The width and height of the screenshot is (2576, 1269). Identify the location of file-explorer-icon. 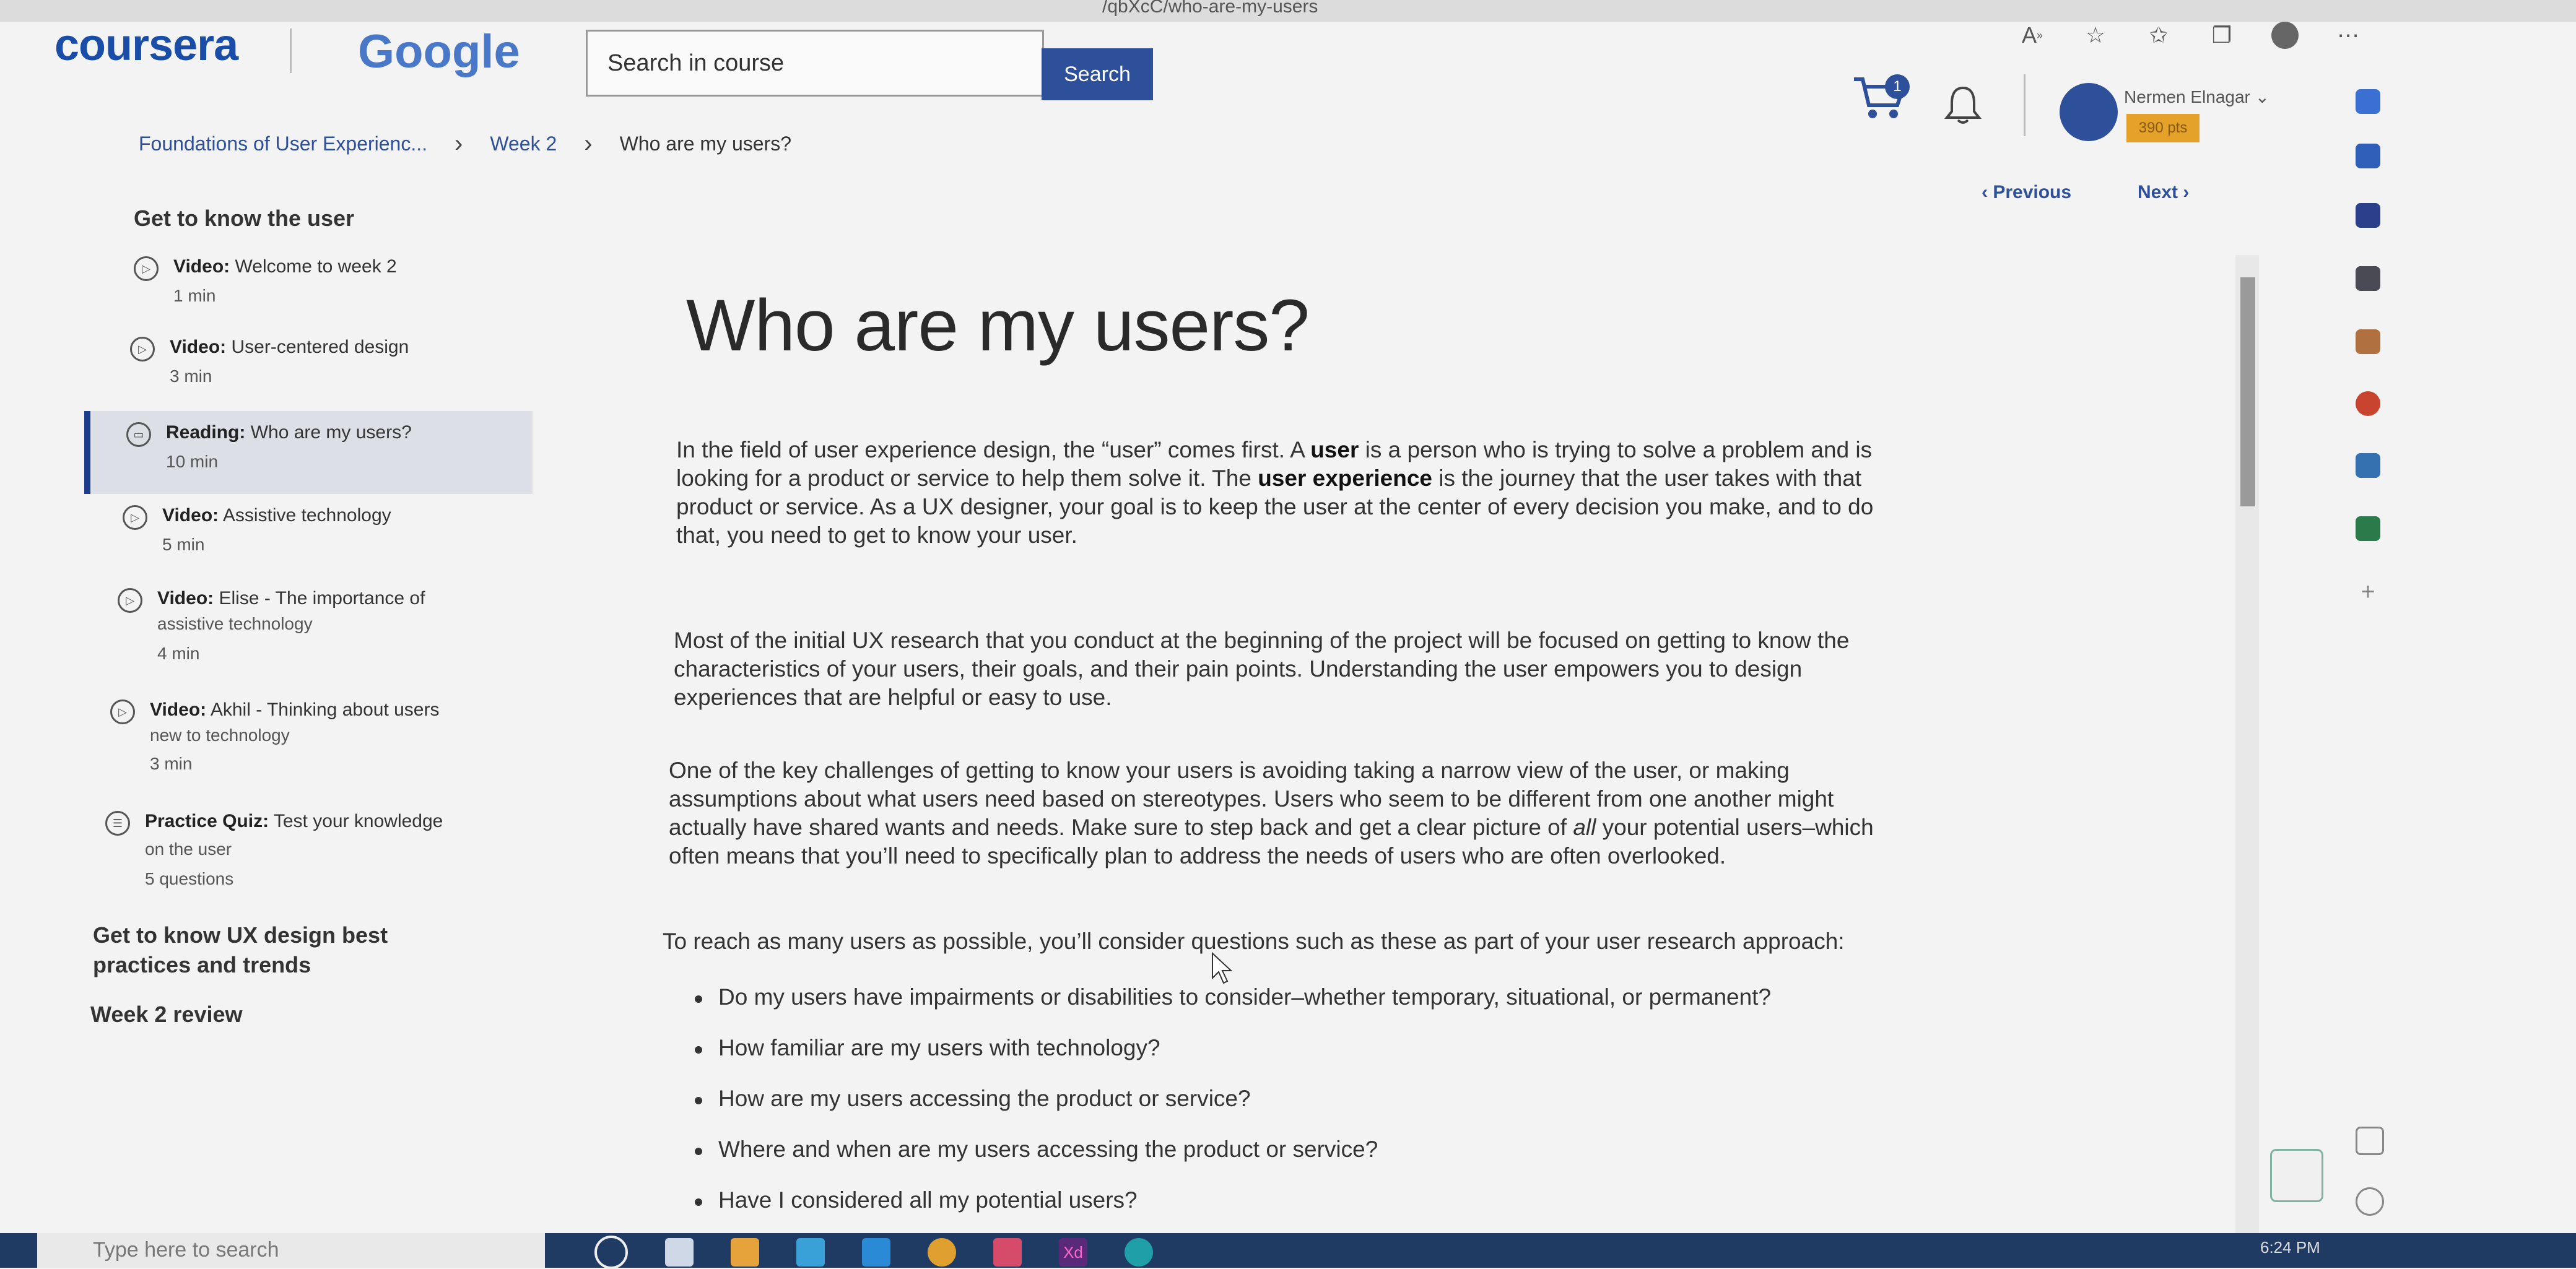
(745, 1252).